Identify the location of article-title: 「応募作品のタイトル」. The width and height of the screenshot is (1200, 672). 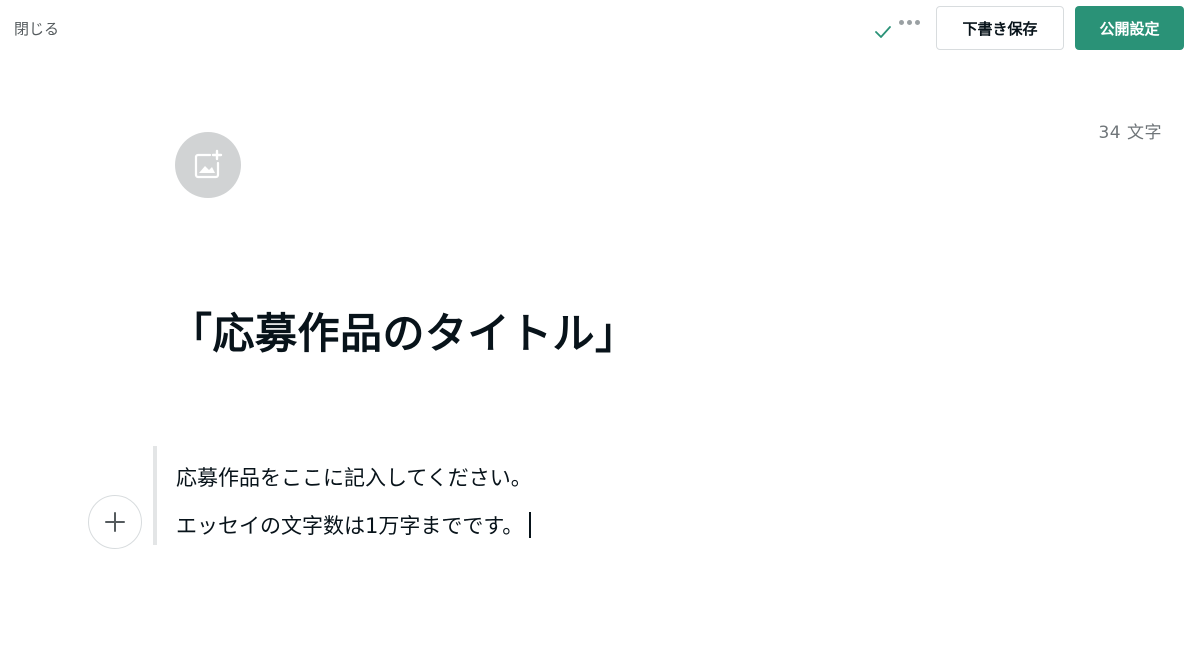
(404, 330).